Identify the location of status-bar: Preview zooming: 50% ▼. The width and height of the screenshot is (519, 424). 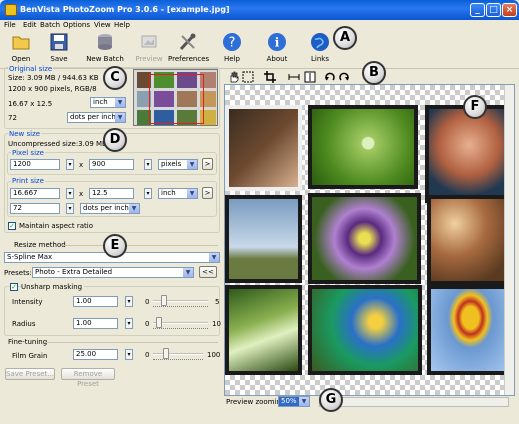
(369, 403).